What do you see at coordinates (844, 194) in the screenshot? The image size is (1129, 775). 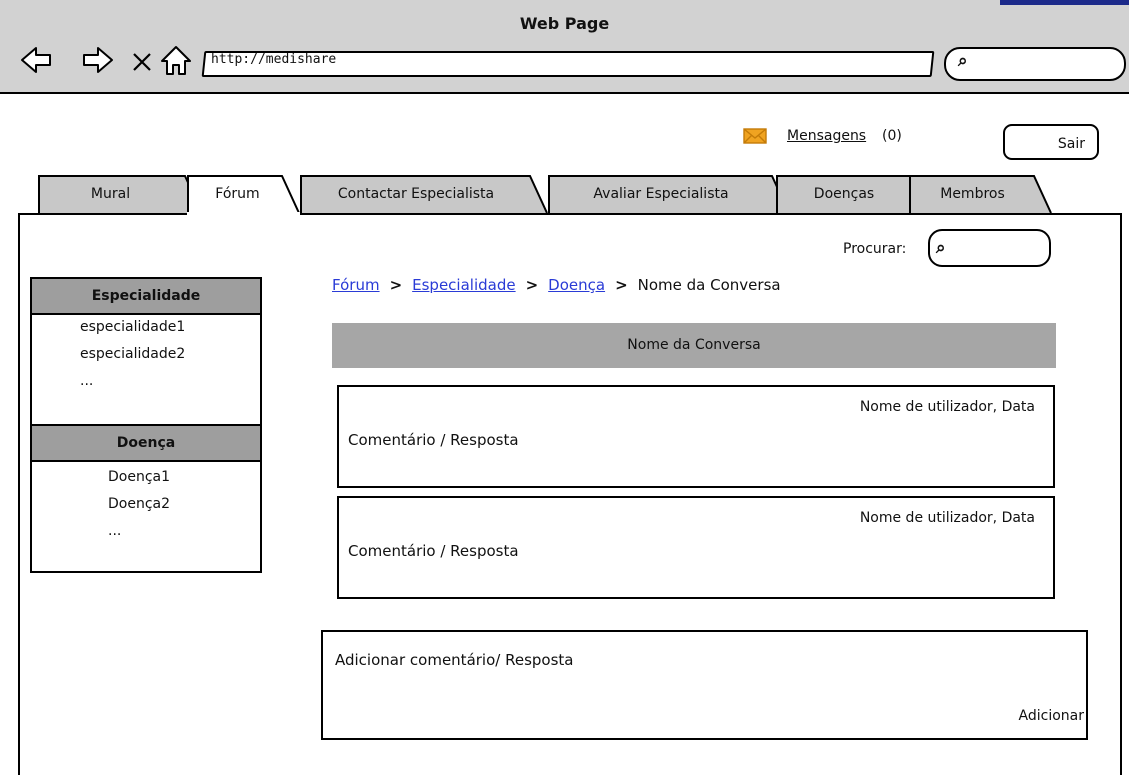 I see `tab-label: Doenças` at bounding box center [844, 194].